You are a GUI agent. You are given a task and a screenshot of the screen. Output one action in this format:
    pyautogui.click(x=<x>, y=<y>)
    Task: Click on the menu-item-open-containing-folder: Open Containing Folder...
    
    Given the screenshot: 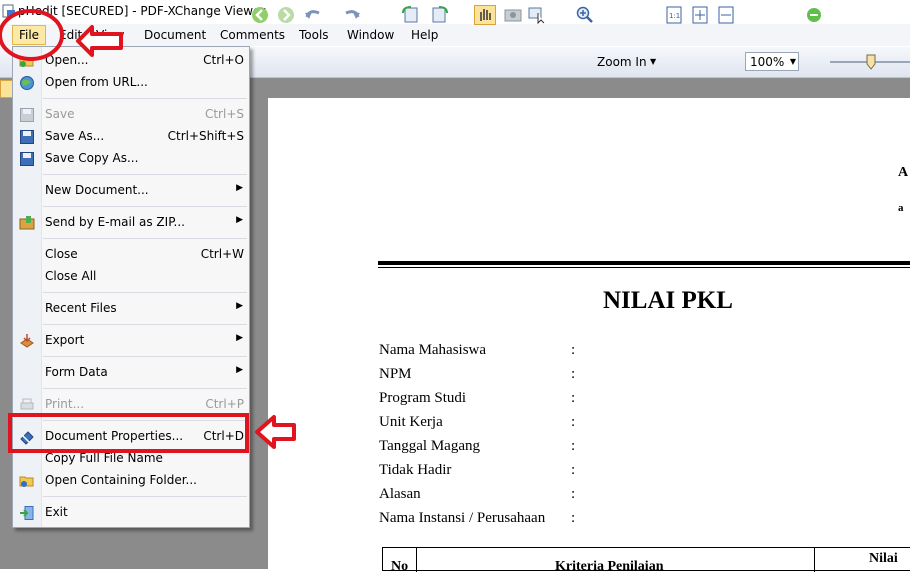 What is the action you would take?
    pyautogui.click(x=131, y=481)
    